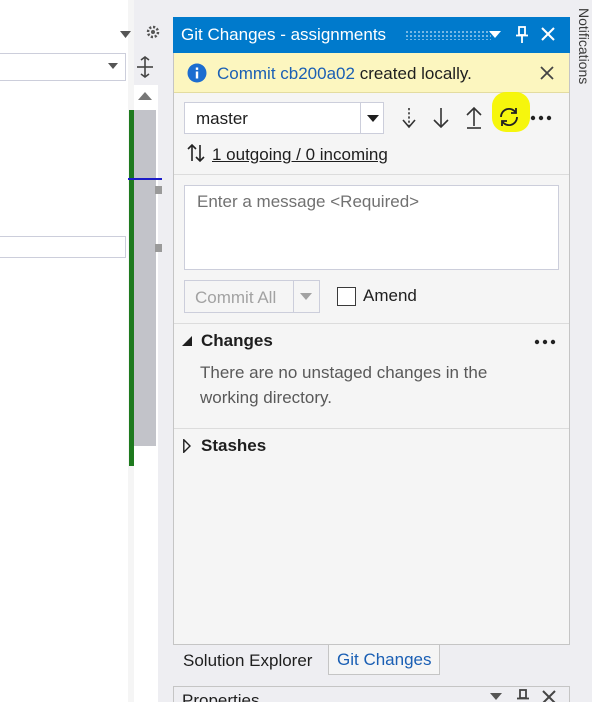 This screenshot has height=702, width=592. I want to click on sync-icon, so click(509, 117).